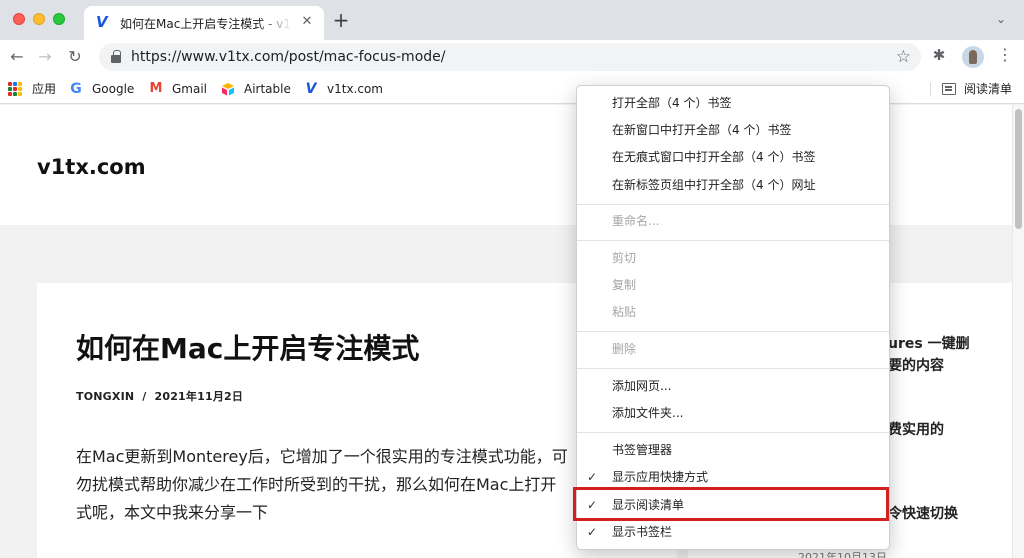 The width and height of the screenshot is (1024, 558). Describe the element at coordinates (45, 57) in the screenshot. I see `forward-button: →` at that location.